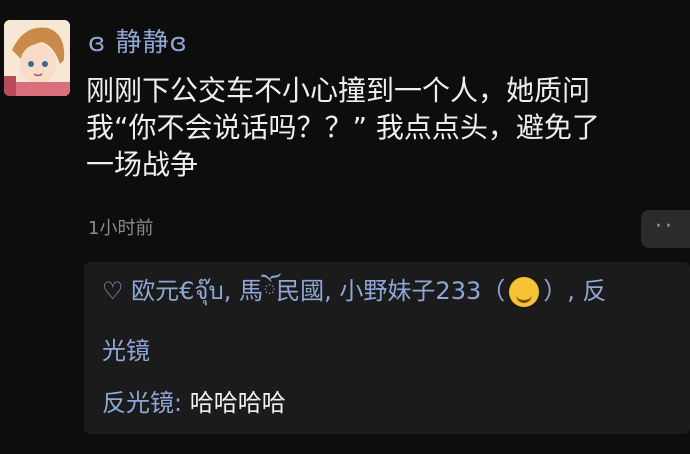  Describe the element at coordinates (303, 291) in the screenshot. I see `likes-names: ♡ 欧元€จุ๊บ, 馬ོ民國, 小野妹子233（` at that location.